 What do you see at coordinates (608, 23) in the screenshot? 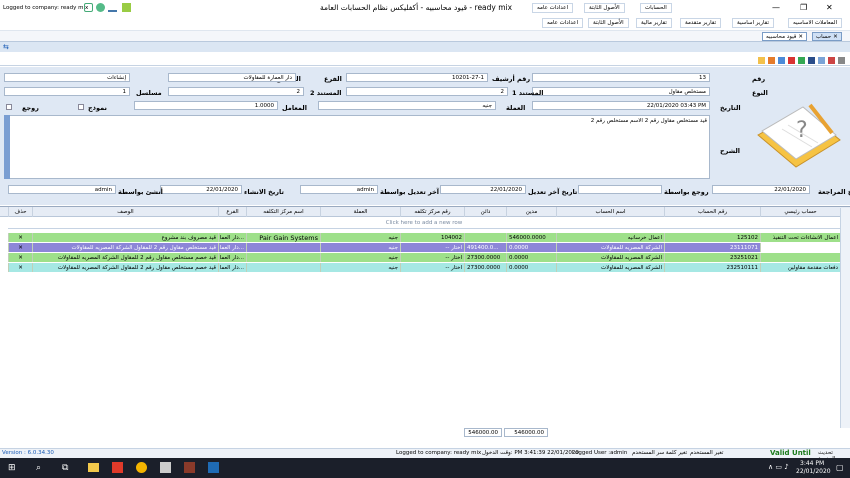
I see `group-fixed-assets: الأصول الثابتة` at bounding box center [608, 23].